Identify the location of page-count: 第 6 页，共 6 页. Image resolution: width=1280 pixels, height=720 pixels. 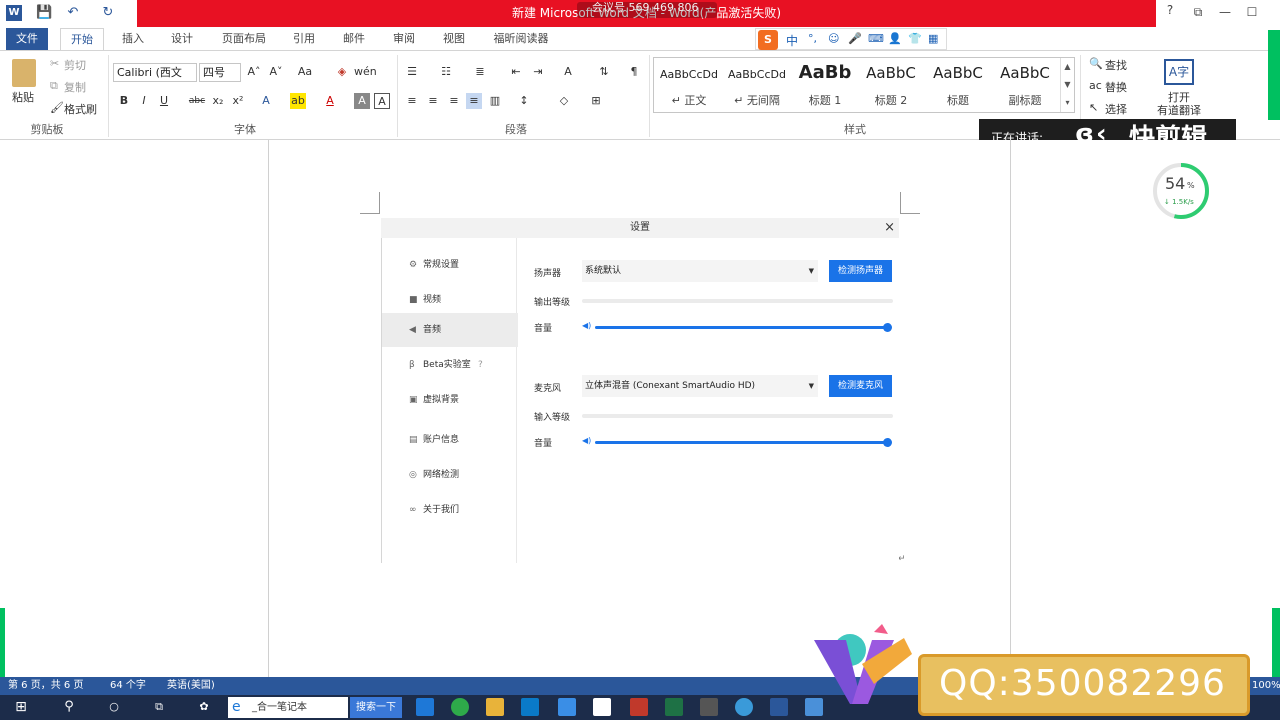
(45, 686).